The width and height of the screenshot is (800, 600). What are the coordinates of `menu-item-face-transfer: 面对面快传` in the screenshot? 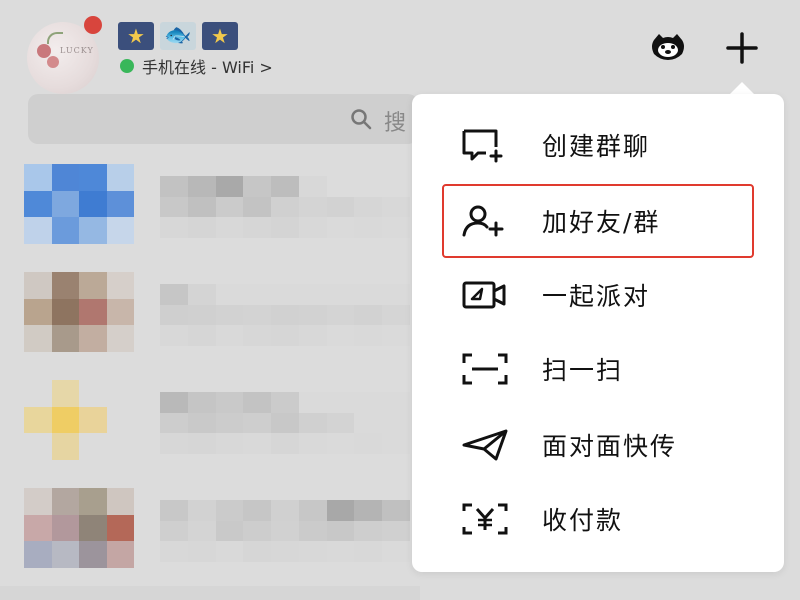 It's located at (598, 445).